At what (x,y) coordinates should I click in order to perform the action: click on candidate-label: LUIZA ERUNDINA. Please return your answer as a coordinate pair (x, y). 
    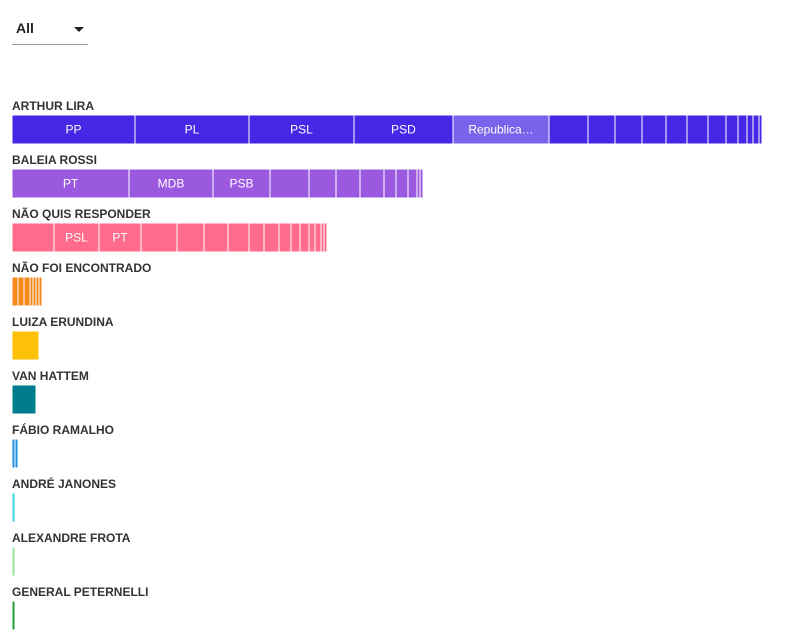
    Looking at the image, I should click on (63, 322).